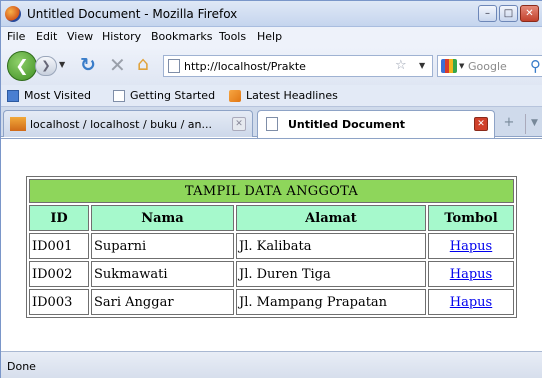 The height and width of the screenshot is (378, 542). I want to click on search-placeholder: Google, so click(487, 66).